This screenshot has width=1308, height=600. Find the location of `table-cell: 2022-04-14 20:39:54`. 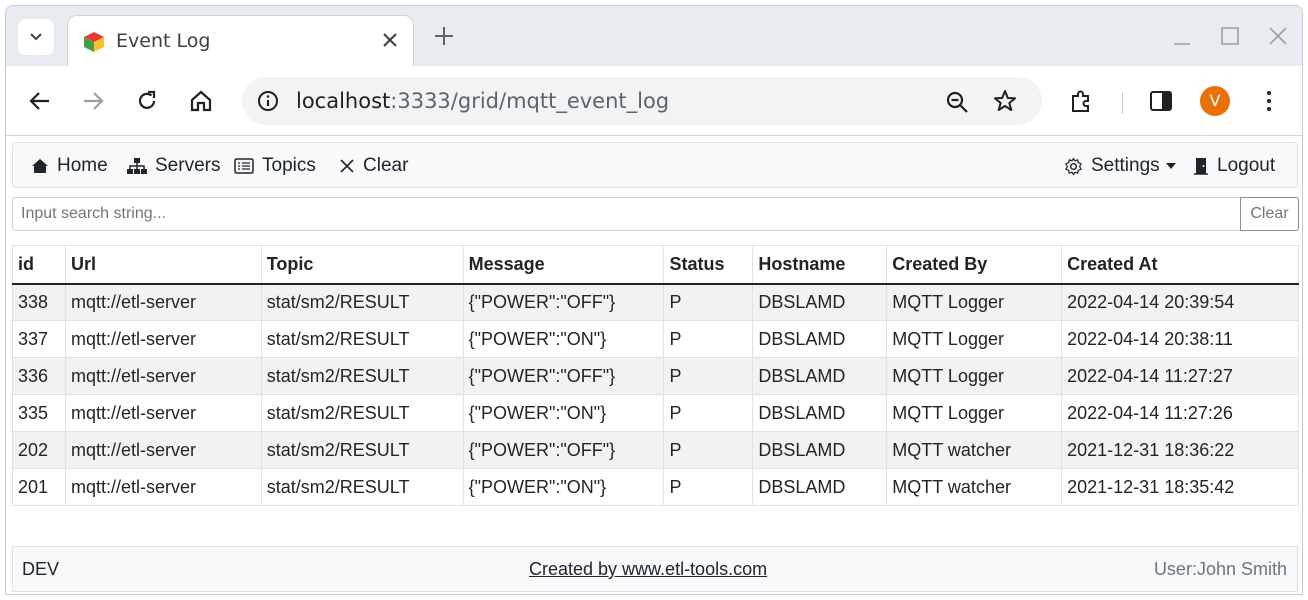

table-cell: 2022-04-14 20:39:54 is located at coordinates (1180, 302).